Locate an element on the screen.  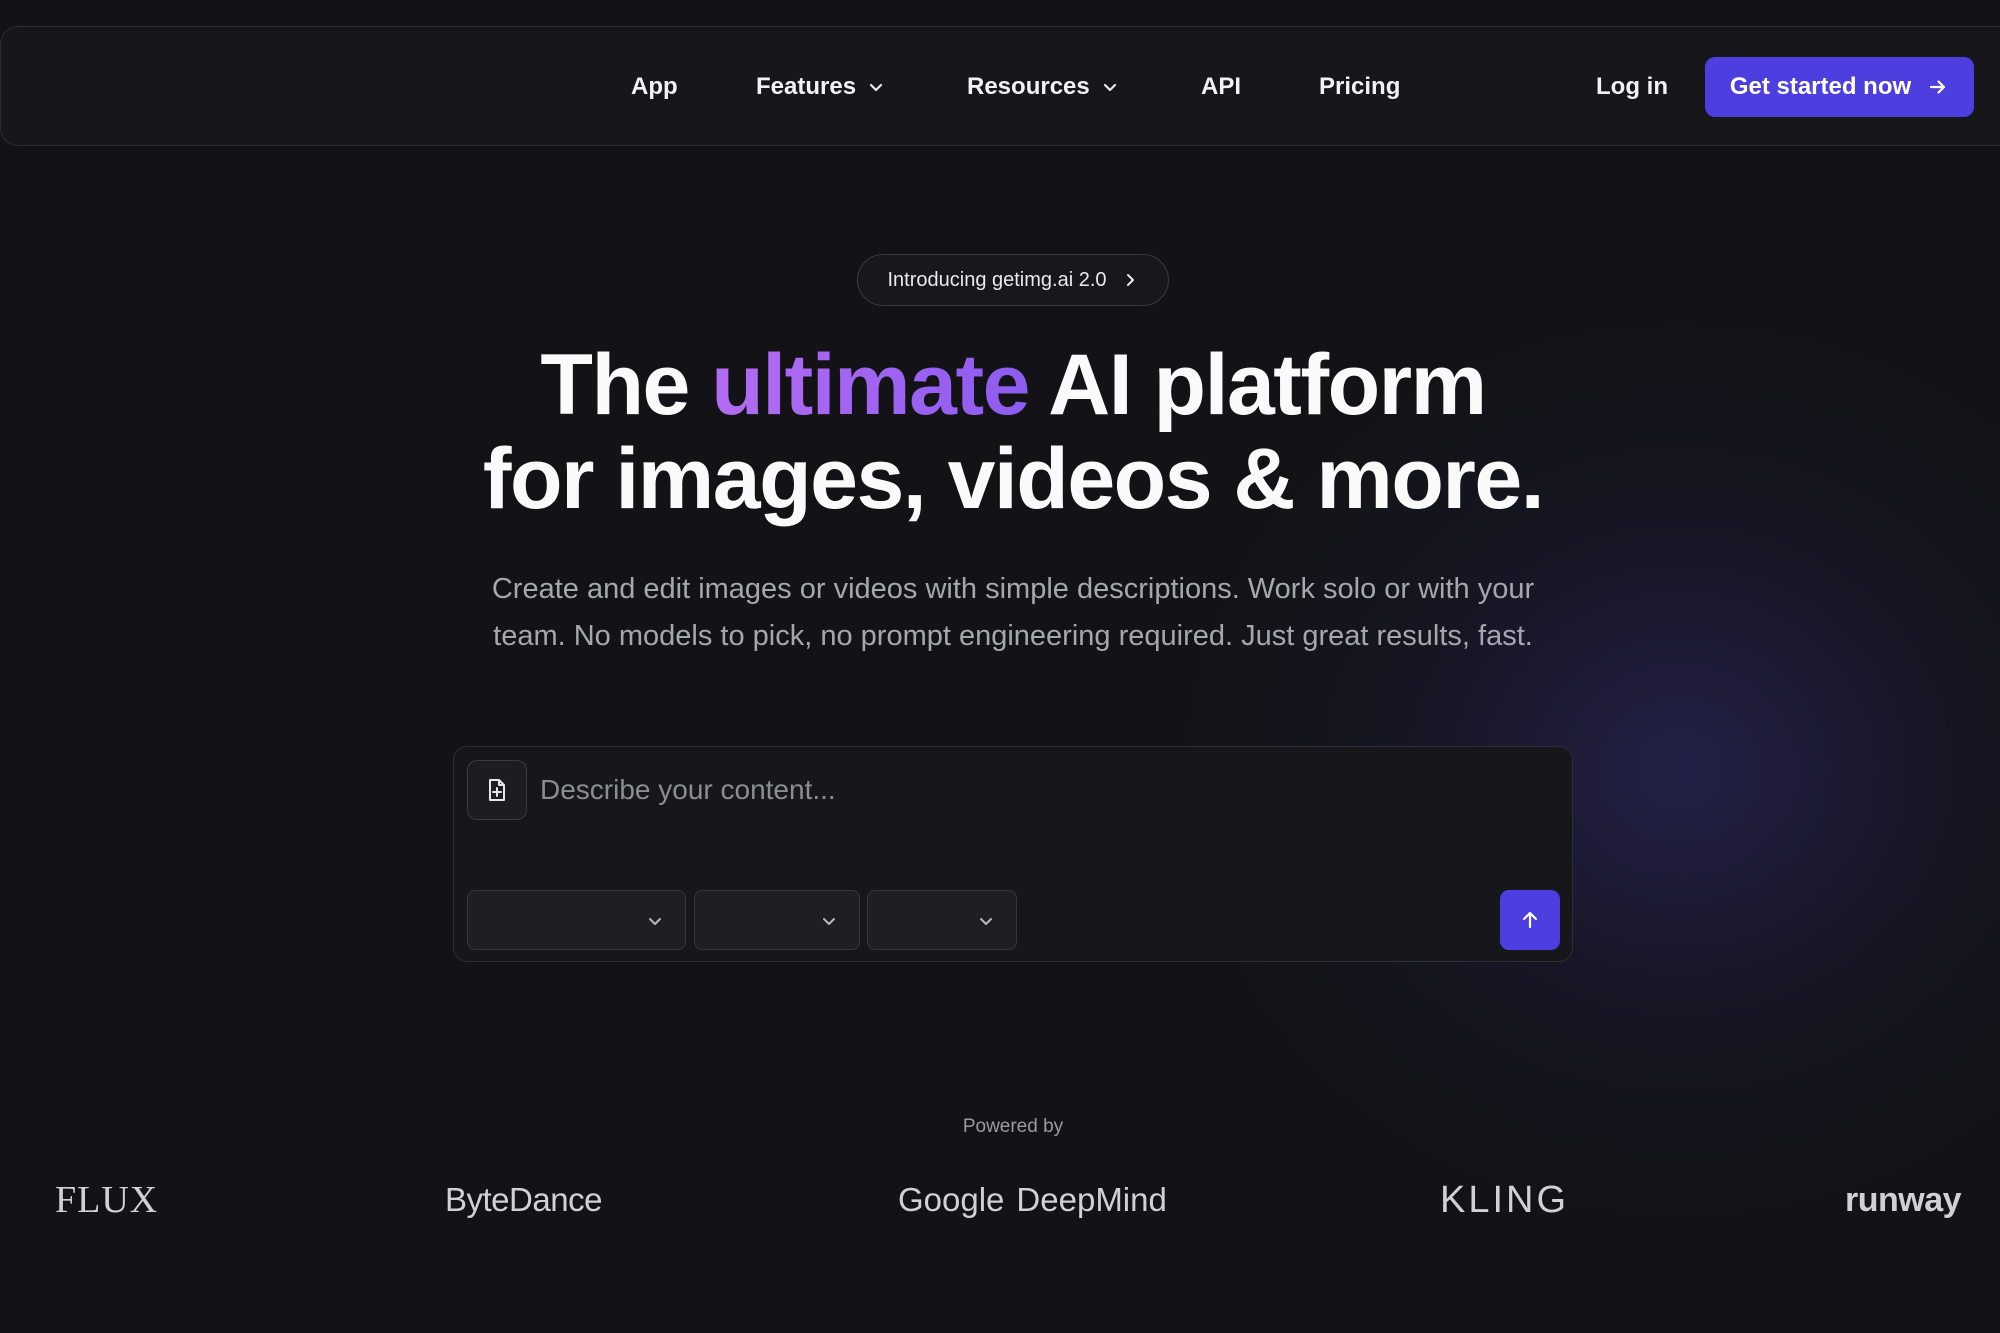
chevron-right-icon is located at coordinates (1130, 280).